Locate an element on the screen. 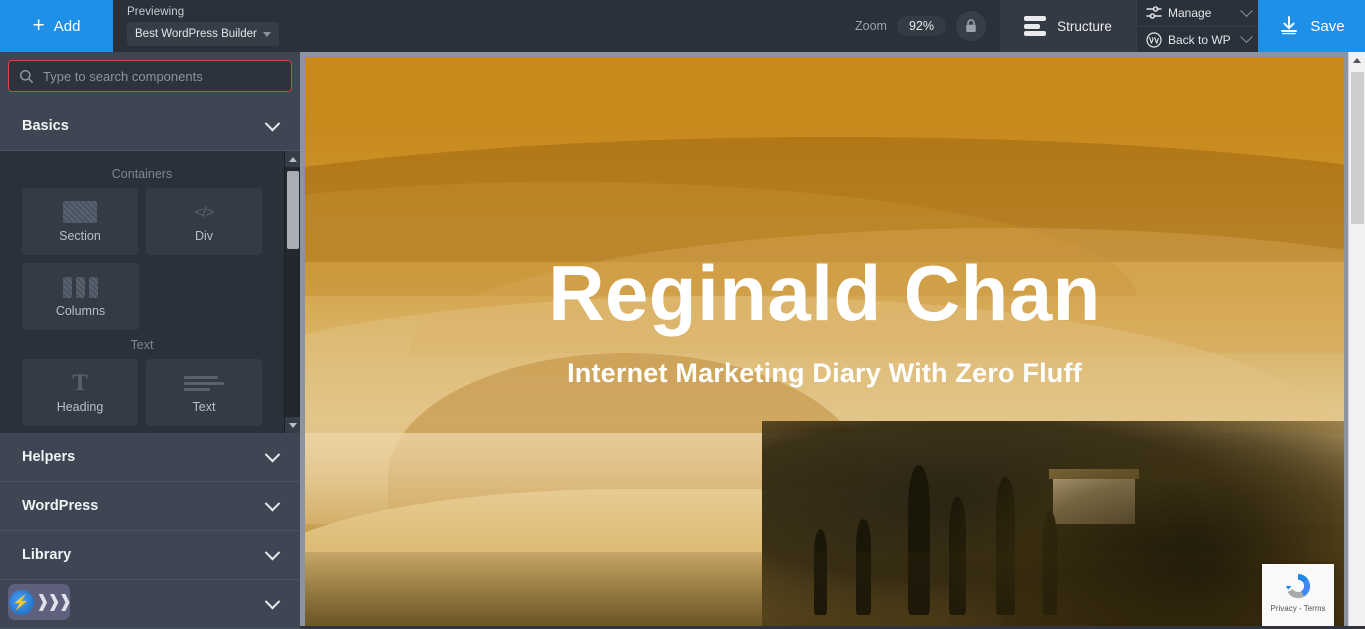 Image resolution: width=1365 pixels, height=629 pixels. scroll-down-button is located at coordinates (292, 425).